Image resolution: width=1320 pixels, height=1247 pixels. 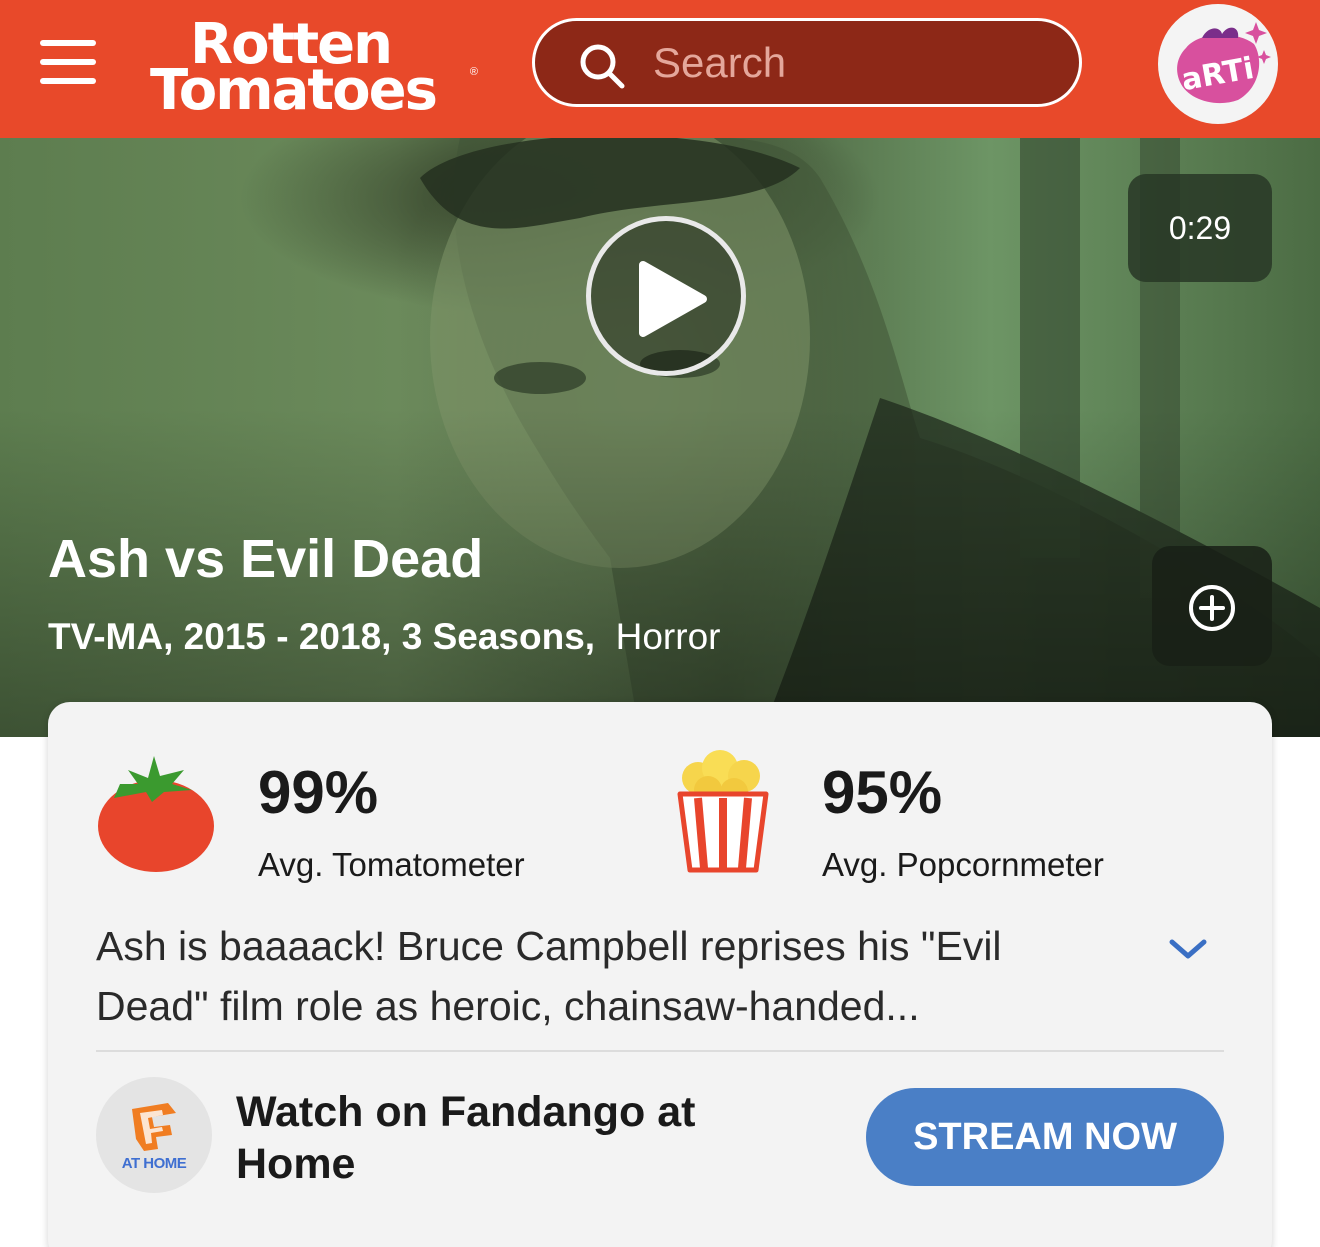 I want to click on plus-circle-icon, so click(x=1212, y=608).